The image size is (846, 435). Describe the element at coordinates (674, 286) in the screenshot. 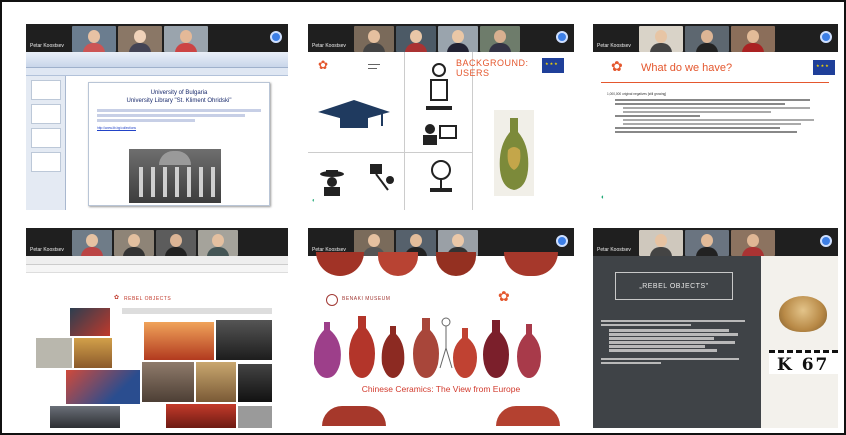

I see `slide-heading: „REBEL OBJECTS"` at that location.